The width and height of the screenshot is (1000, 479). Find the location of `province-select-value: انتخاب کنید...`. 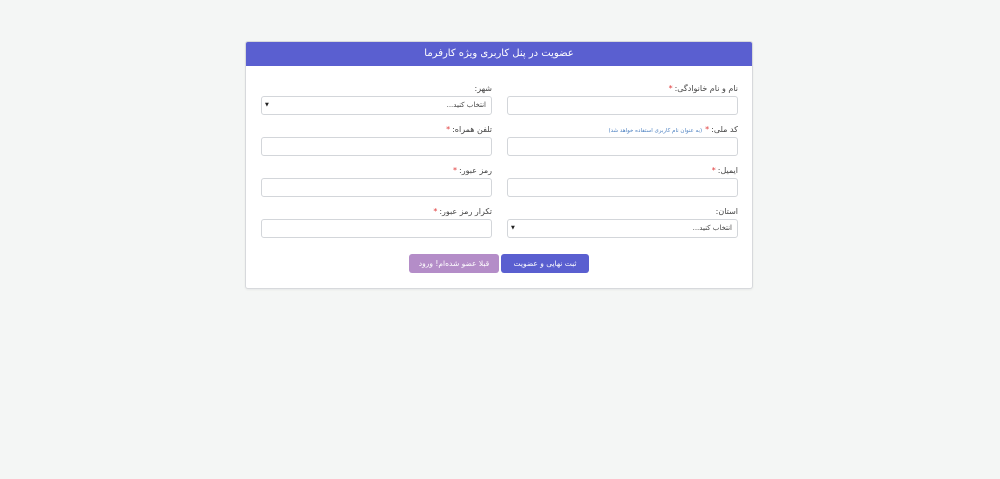

province-select-value: انتخاب کنید... is located at coordinates (712, 228).